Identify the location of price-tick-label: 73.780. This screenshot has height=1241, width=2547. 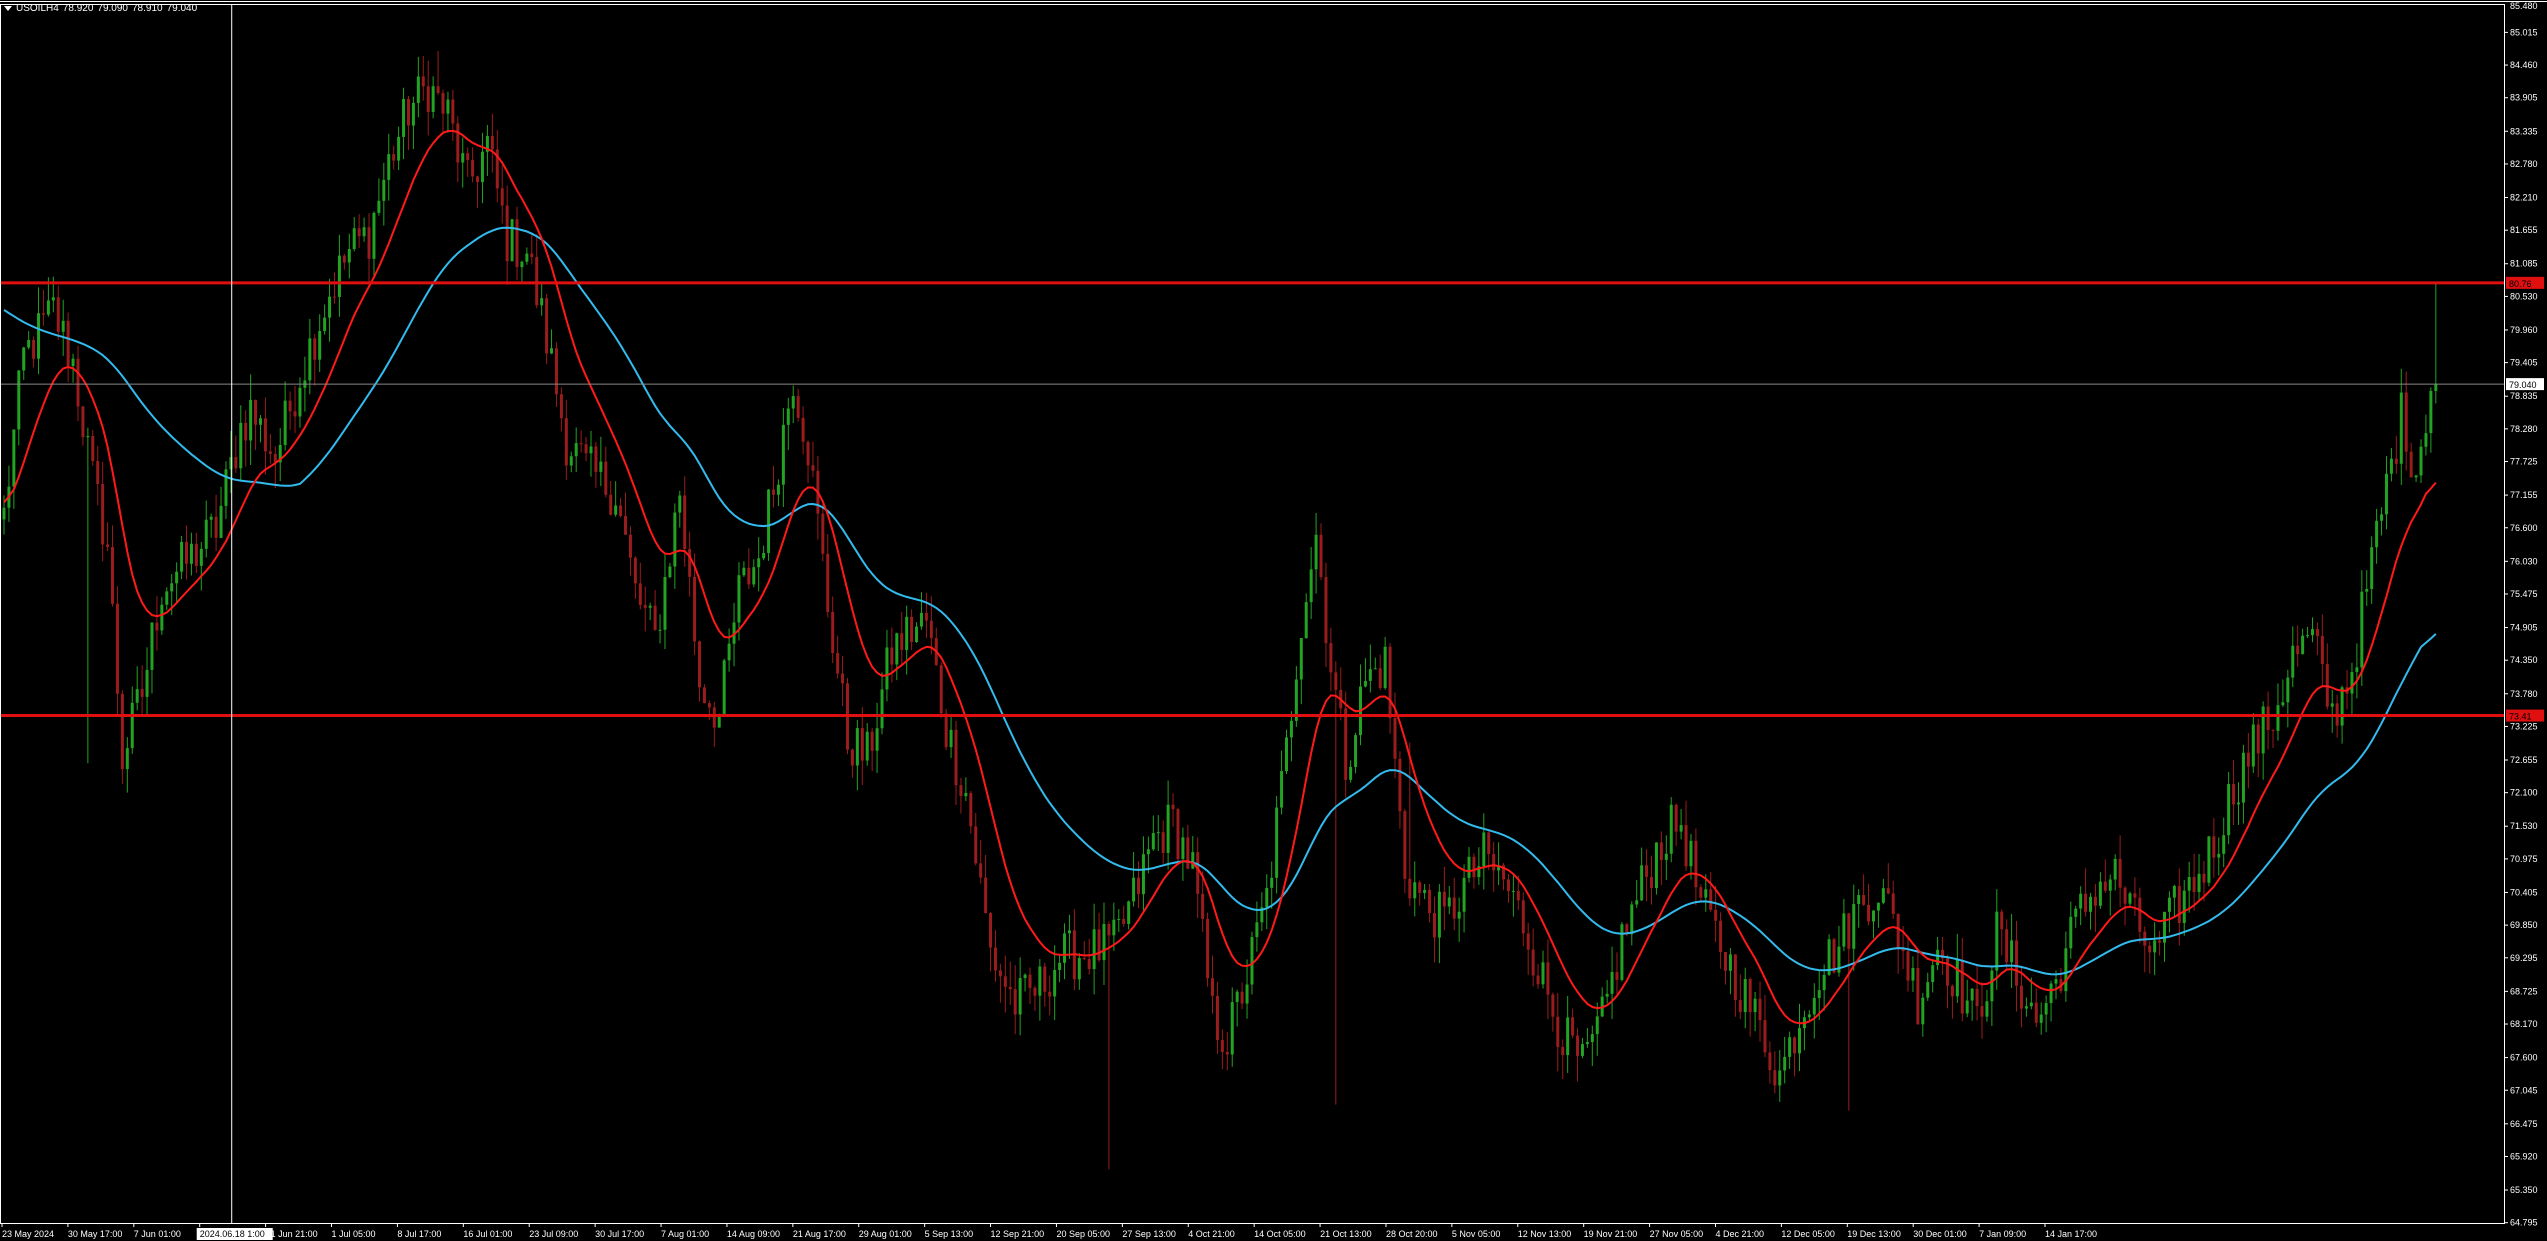
(2524, 694).